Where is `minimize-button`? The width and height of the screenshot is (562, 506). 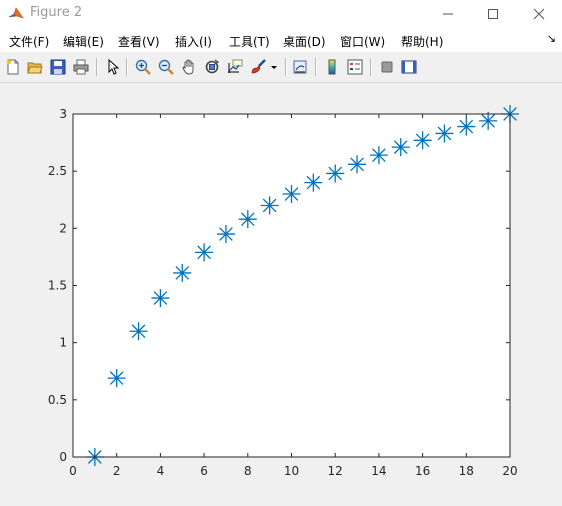
minimize-button is located at coordinates (448, 13).